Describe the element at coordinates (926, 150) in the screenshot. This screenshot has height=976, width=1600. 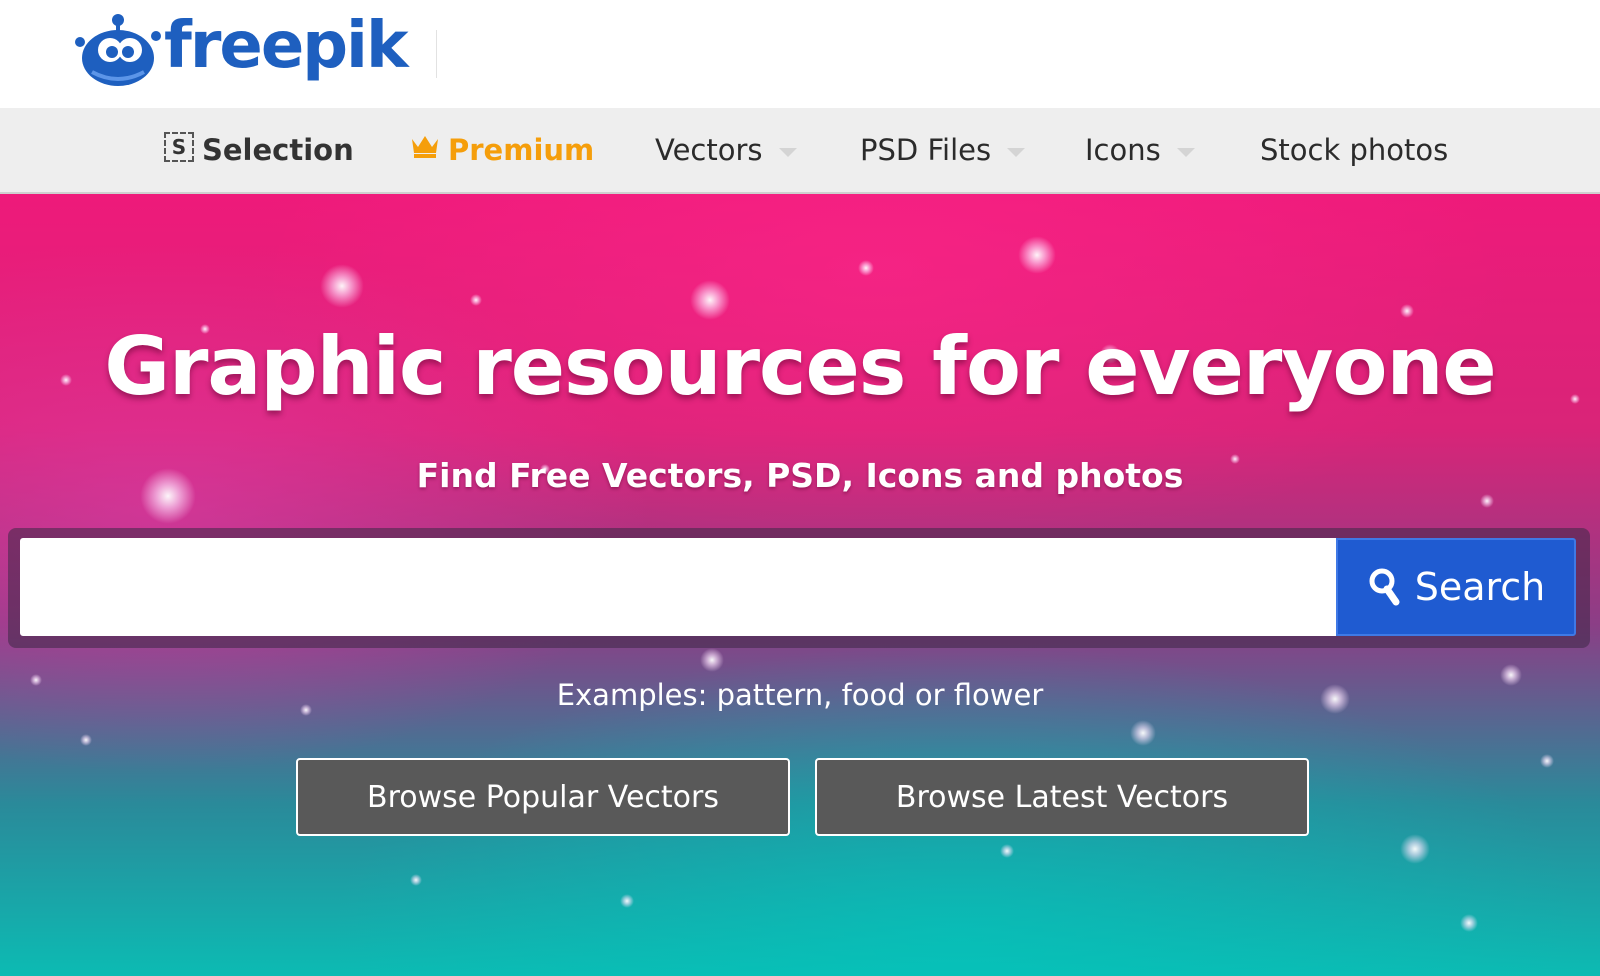
I see `nav-item-label: PSD Files` at that location.